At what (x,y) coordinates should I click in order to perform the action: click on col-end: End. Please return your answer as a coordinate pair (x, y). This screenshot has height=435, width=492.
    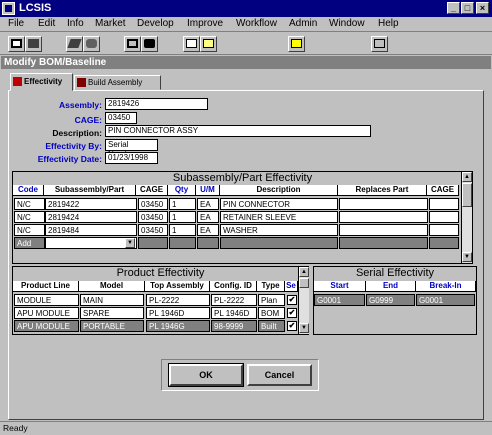
    Looking at the image, I should click on (391, 286).